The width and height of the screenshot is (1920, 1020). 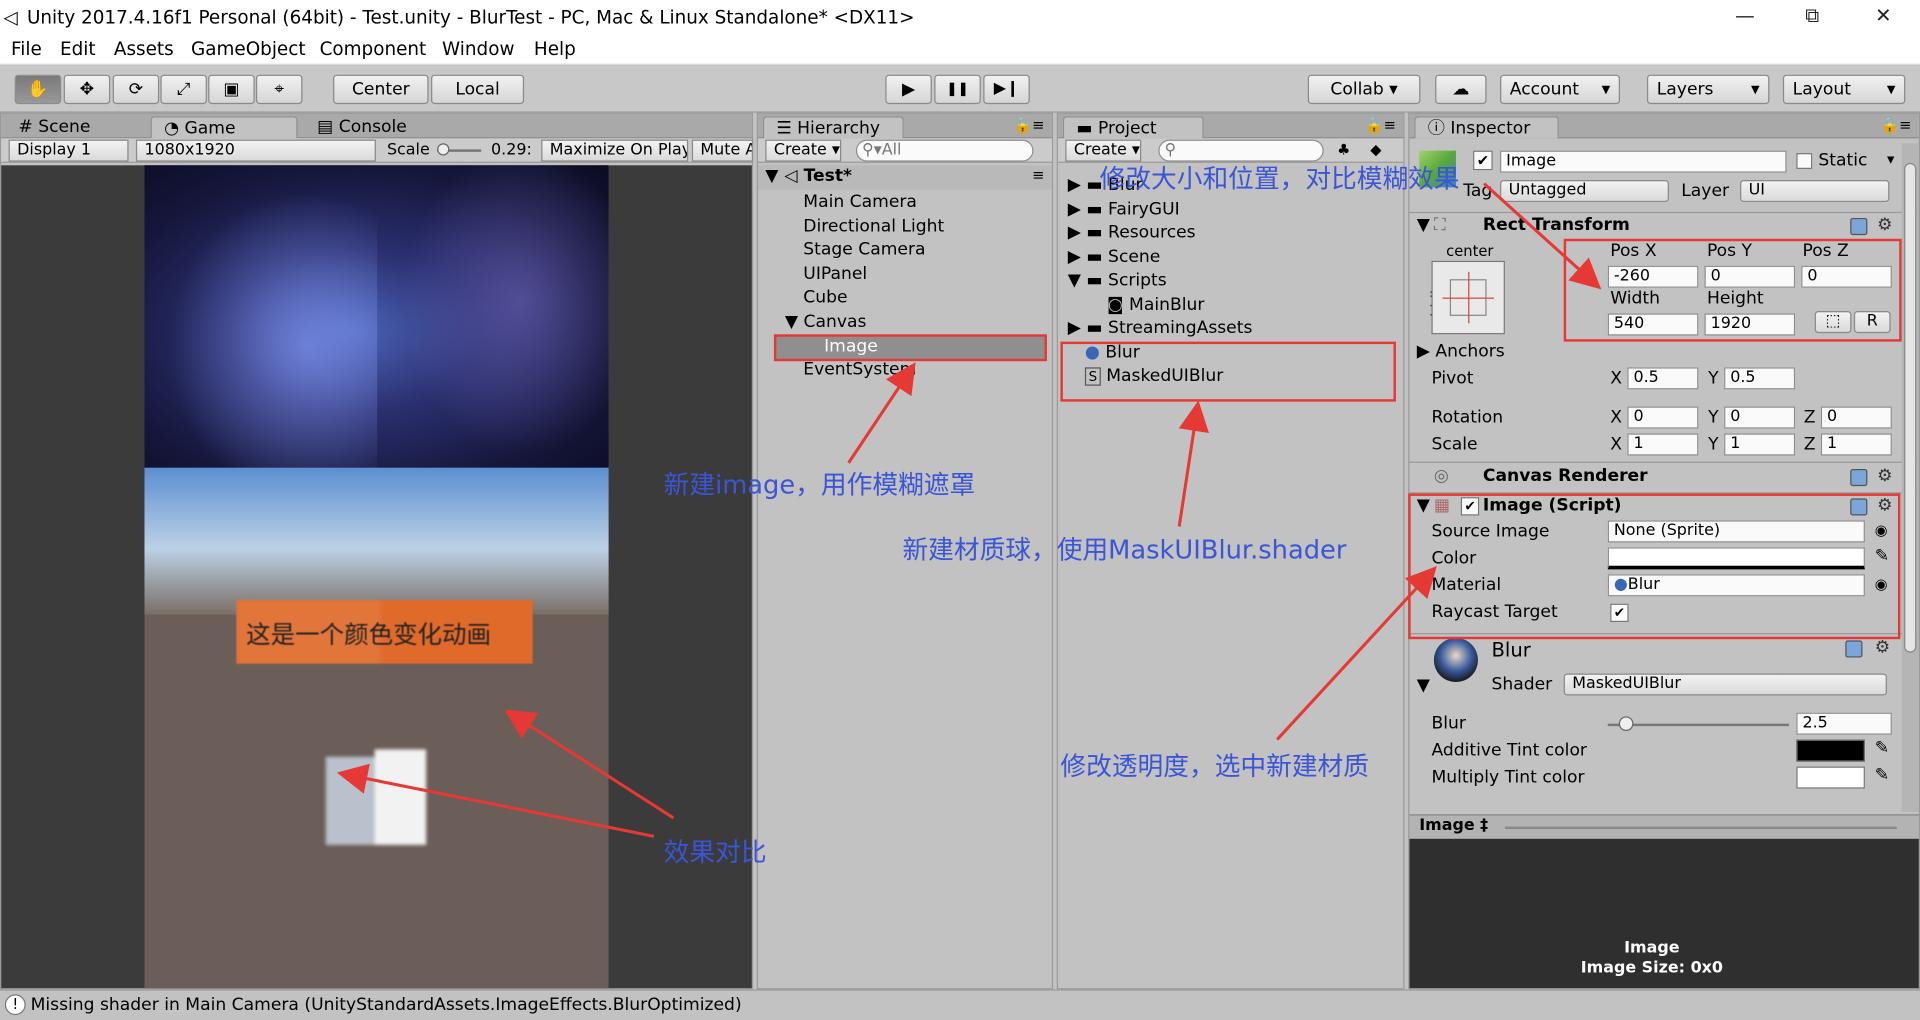 What do you see at coordinates (362, 127) in the screenshot?
I see `tab-console: ▤ Console` at bounding box center [362, 127].